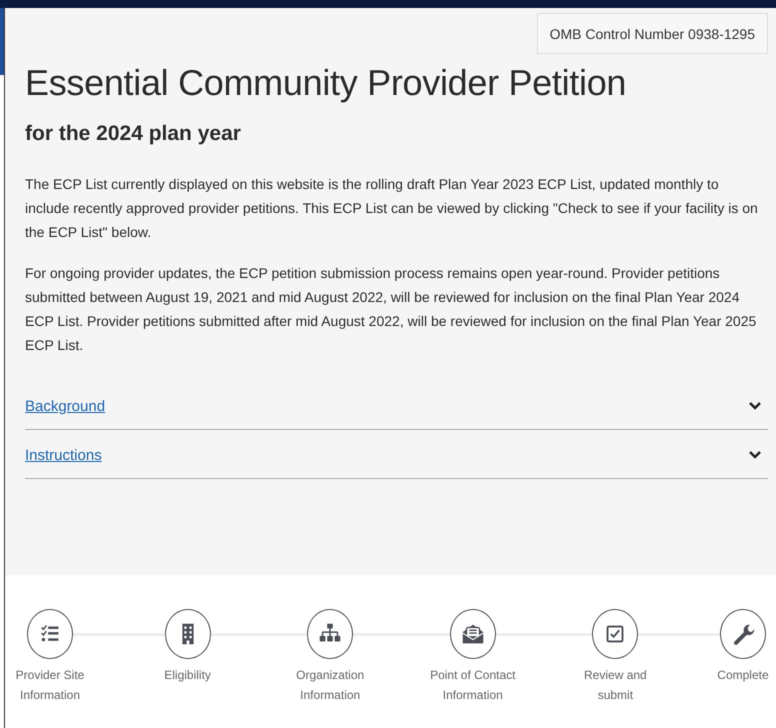  I want to click on step-label: Eligibility, so click(187, 675).